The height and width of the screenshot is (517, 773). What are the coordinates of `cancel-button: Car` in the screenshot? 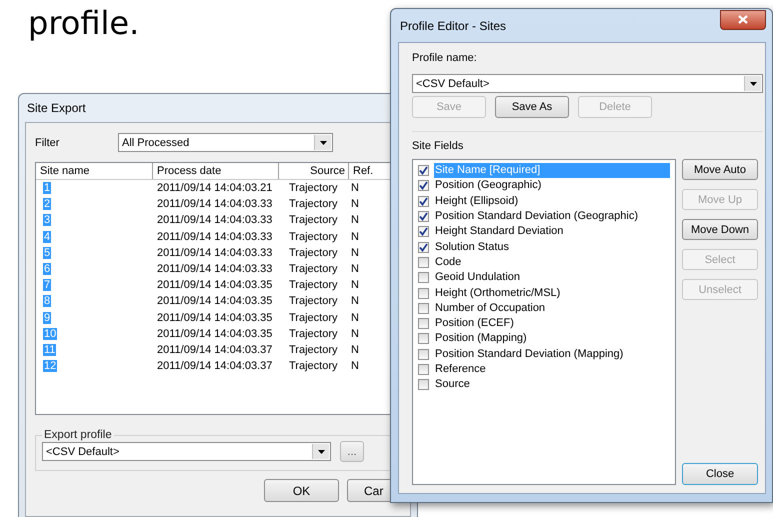 It's located at (369, 490).